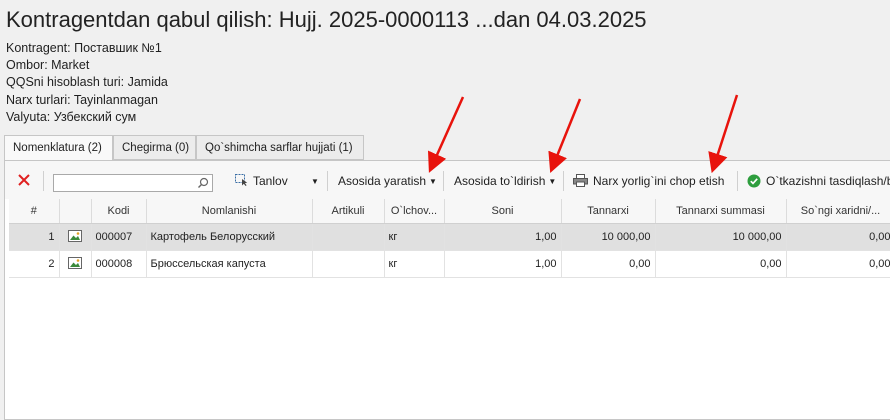  I want to click on tanlov-button: Tanlov, so click(261, 181).